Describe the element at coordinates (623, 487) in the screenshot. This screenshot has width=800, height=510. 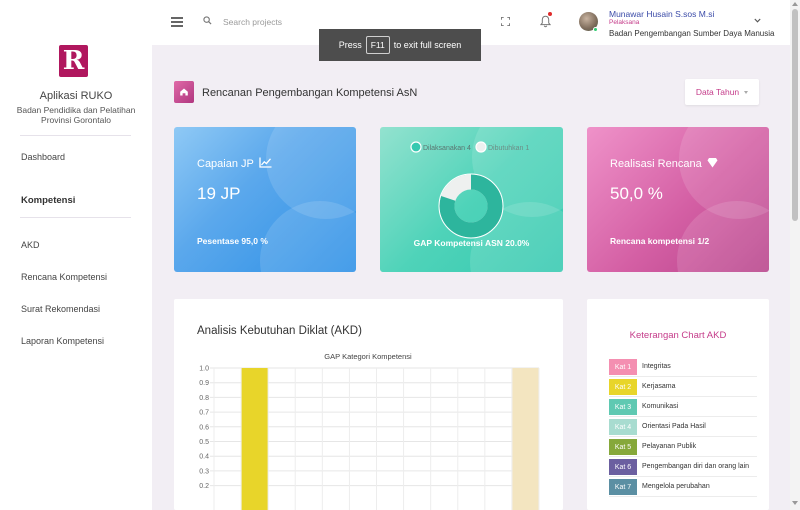
I see `legend-badge: Kat 7` at that location.